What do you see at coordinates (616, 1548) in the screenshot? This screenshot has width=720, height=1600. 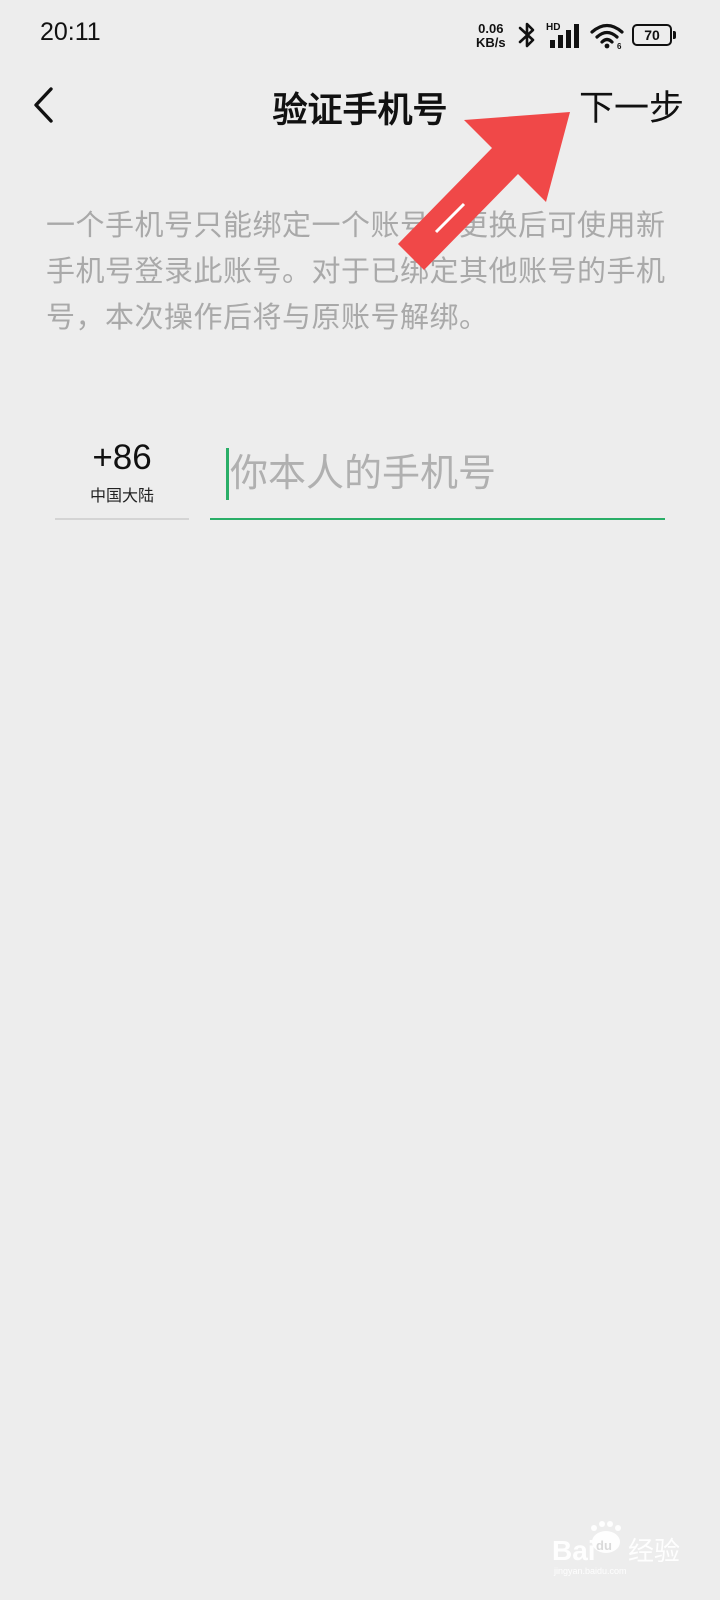 I see `baidu-jingyan-watermark: Bai du 经验 jingyan.baidu.com` at bounding box center [616, 1548].